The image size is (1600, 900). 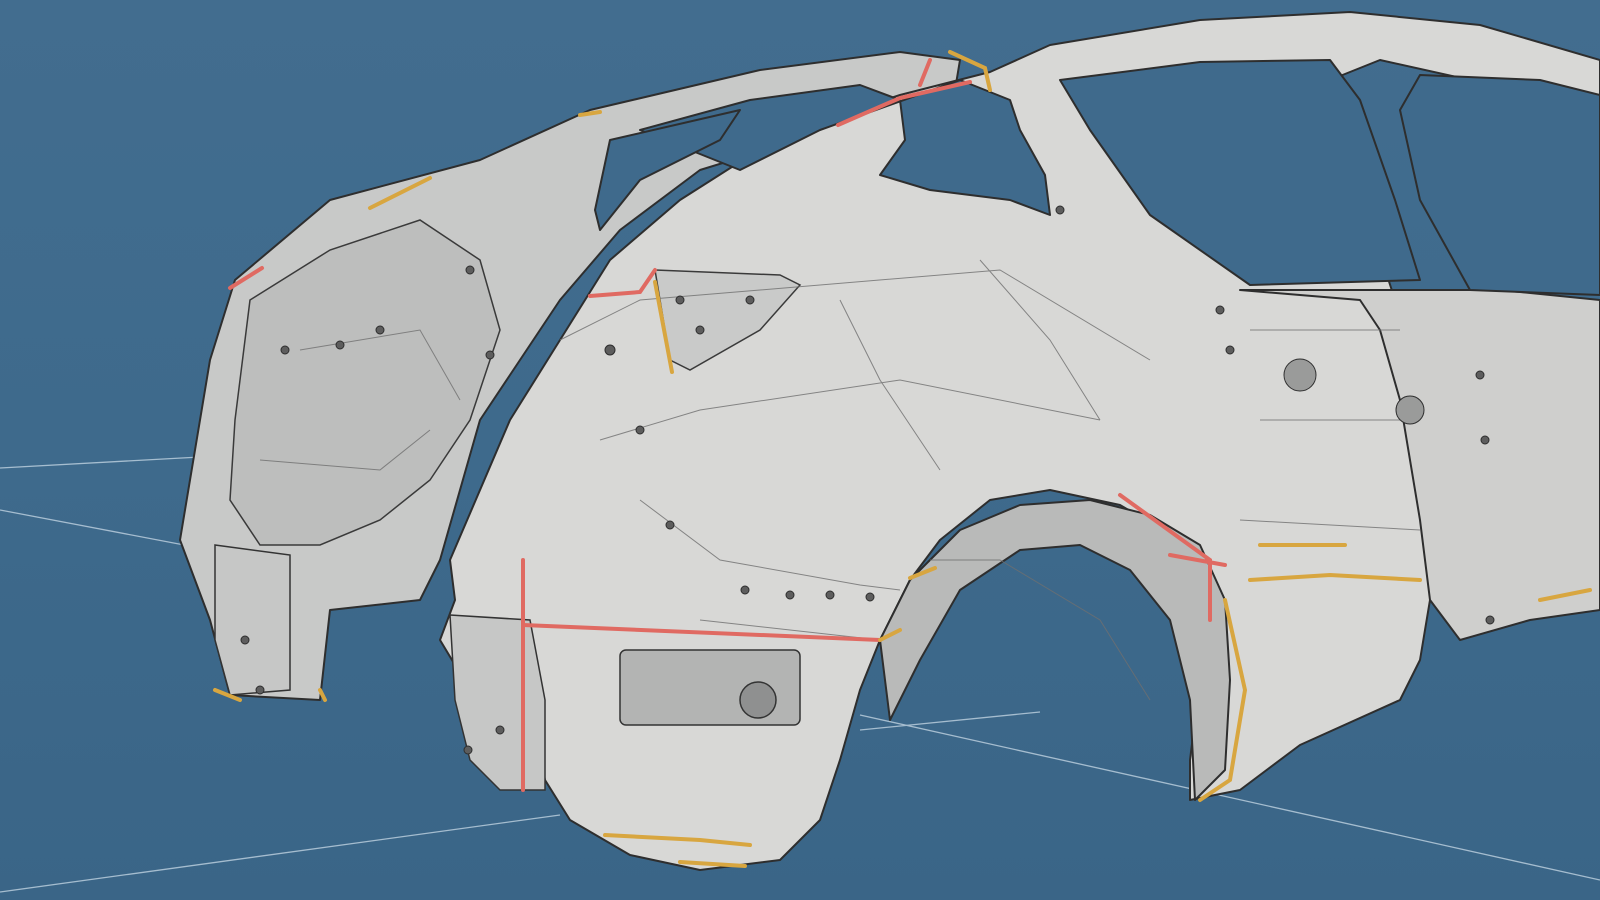 What do you see at coordinates (497, 702) in the screenshot?
I see `rear-corner-panel-near` at bounding box center [497, 702].